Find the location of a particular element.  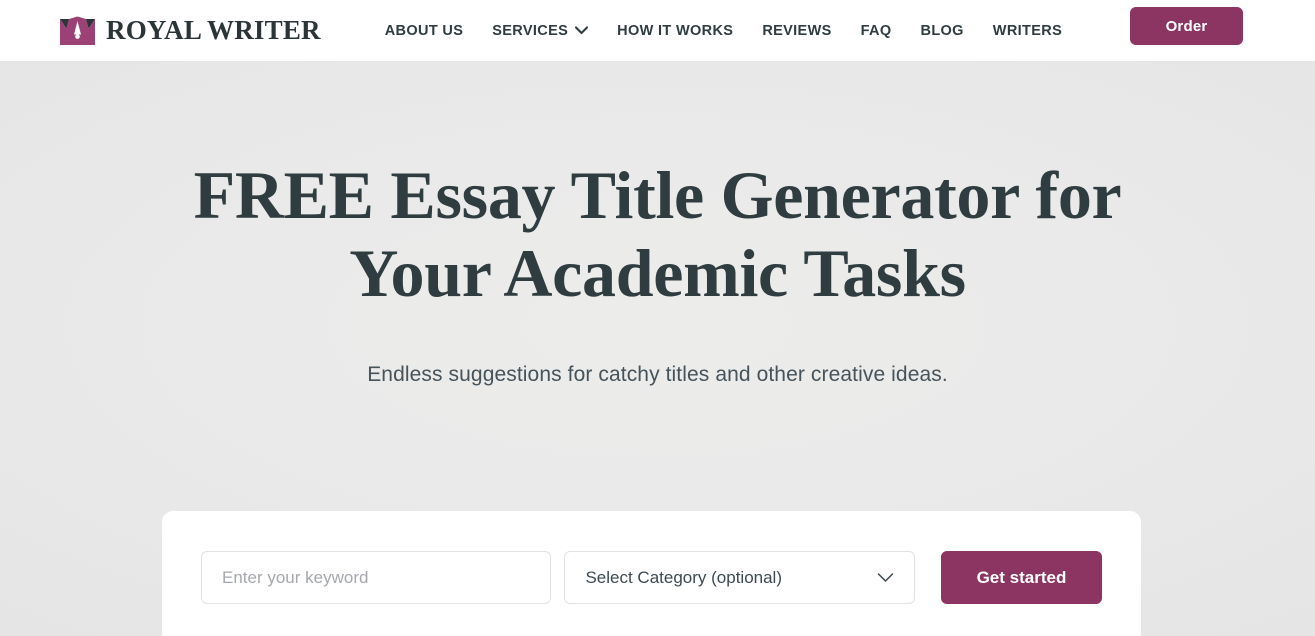

nav-item-label: ABOUT US is located at coordinates (424, 30).